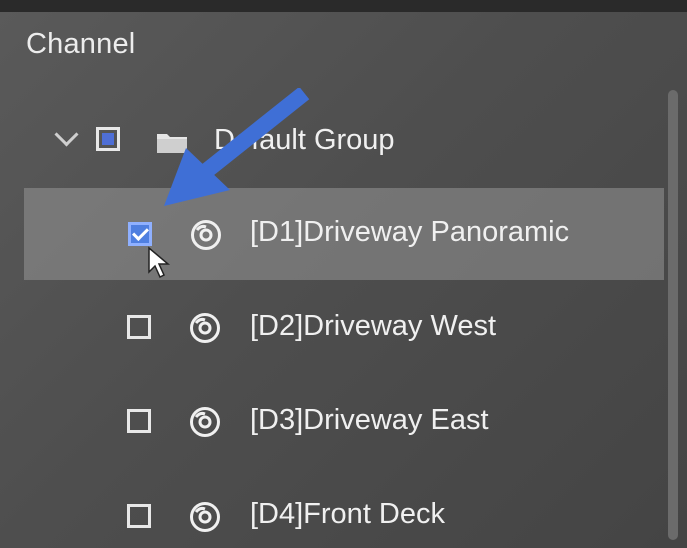 The image size is (687, 548). What do you see at coordinates (139, 421) in the screenshot?
I see `channel-checkbox-d3` at bounding box center [139, 421].